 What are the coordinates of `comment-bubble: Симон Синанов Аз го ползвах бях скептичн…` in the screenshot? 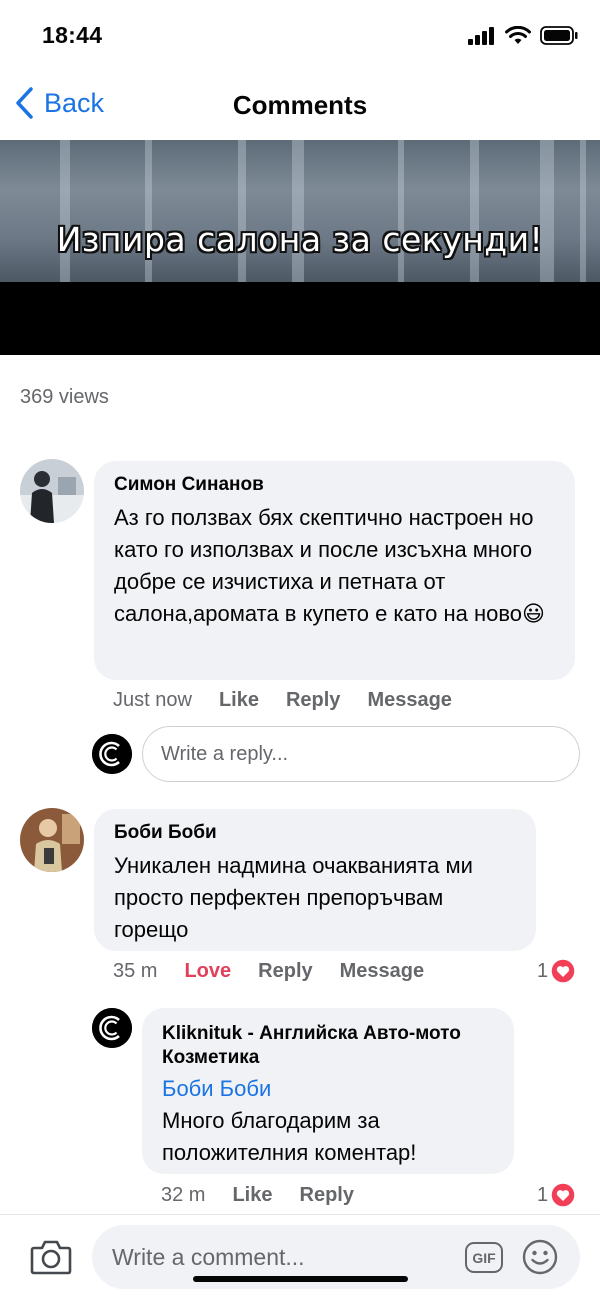 It's located at (334, 570).